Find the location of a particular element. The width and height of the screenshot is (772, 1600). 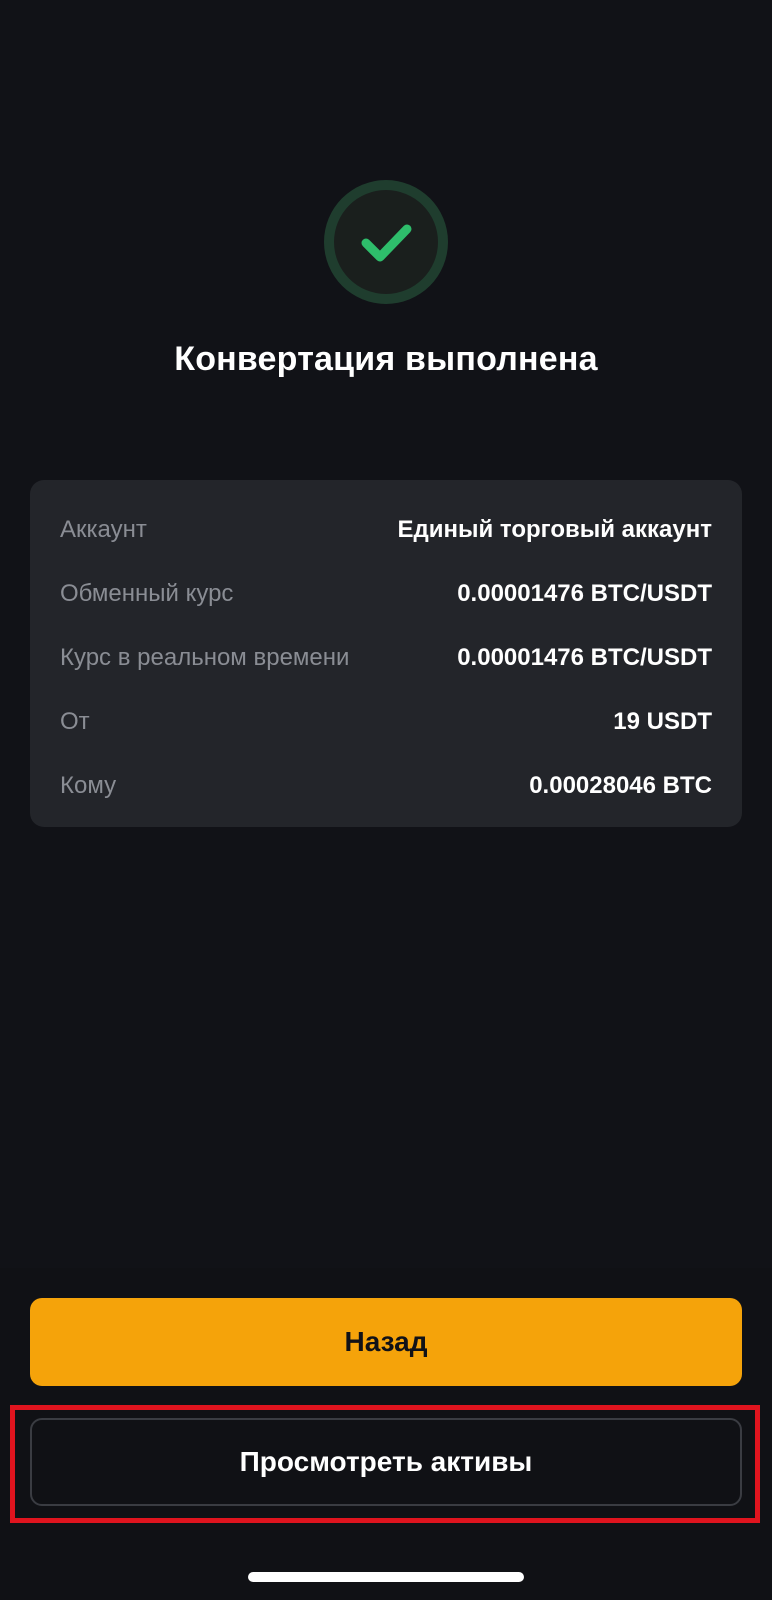

success-badge is located at coordinates (386, 242).